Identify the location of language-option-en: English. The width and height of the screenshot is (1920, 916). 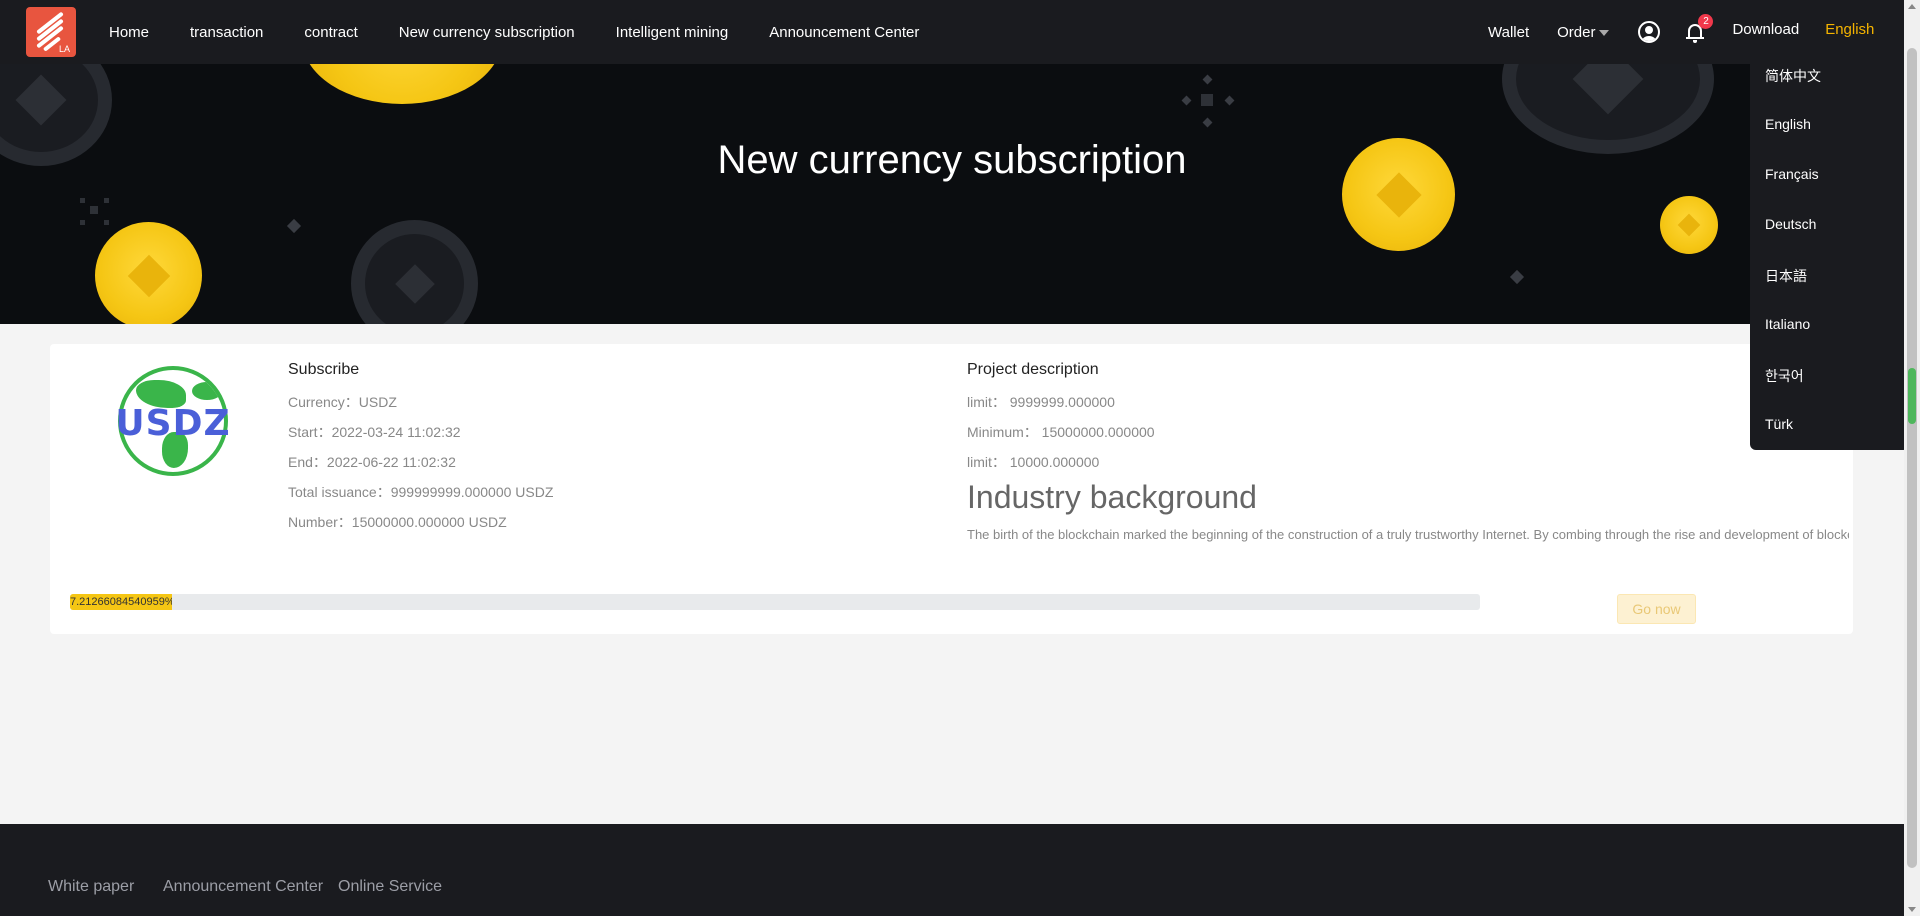
(1788, 124).